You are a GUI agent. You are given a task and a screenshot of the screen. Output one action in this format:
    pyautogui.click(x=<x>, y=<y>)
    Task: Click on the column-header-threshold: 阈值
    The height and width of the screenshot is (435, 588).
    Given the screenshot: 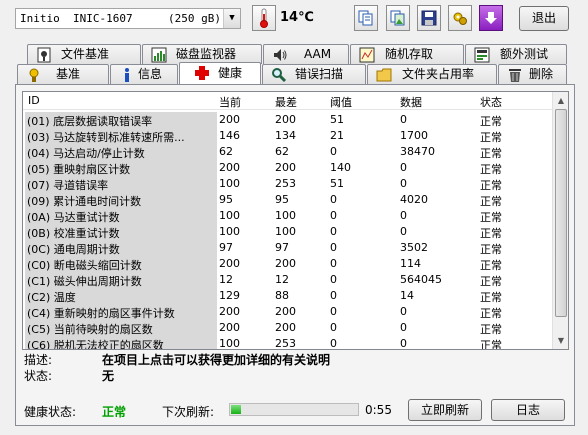 What is the action you would take?
    pyautogui.click(x=341, y=102)
    